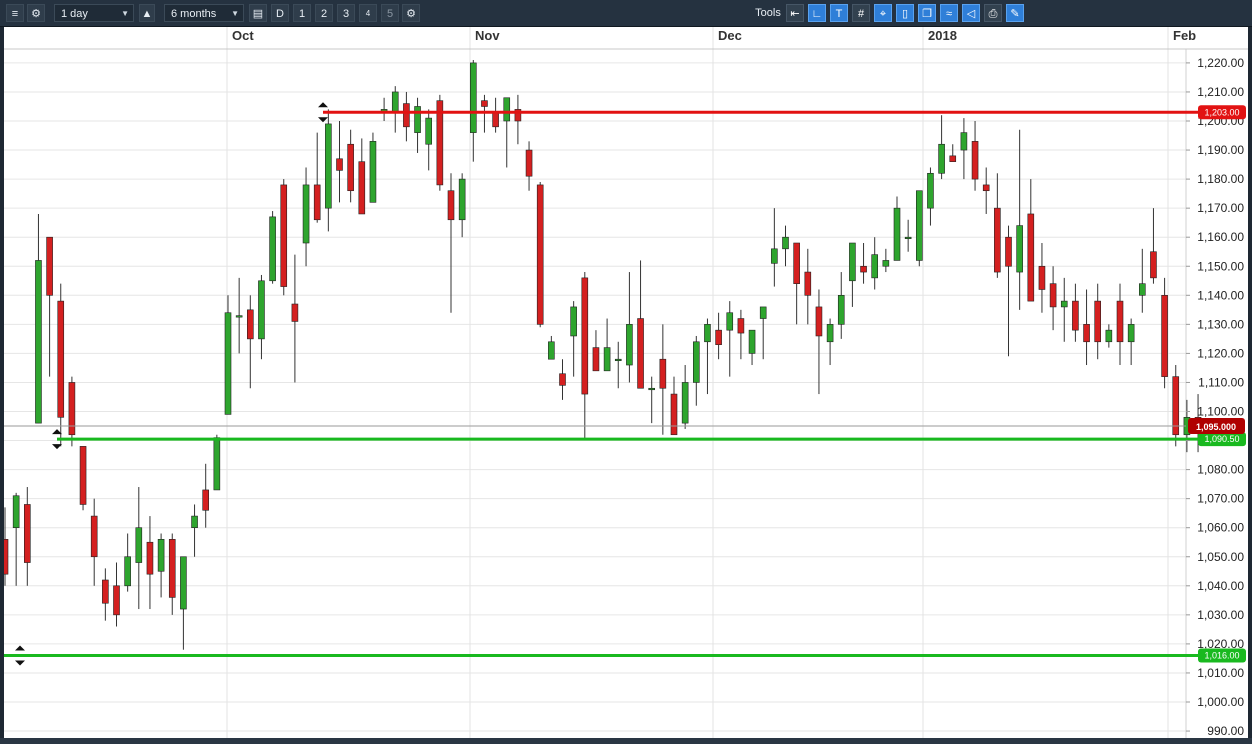  What do you see at coordinates (147, 13) in the screenshot?
I see `lock-icon: ▲` at bounding box center [147, 13].